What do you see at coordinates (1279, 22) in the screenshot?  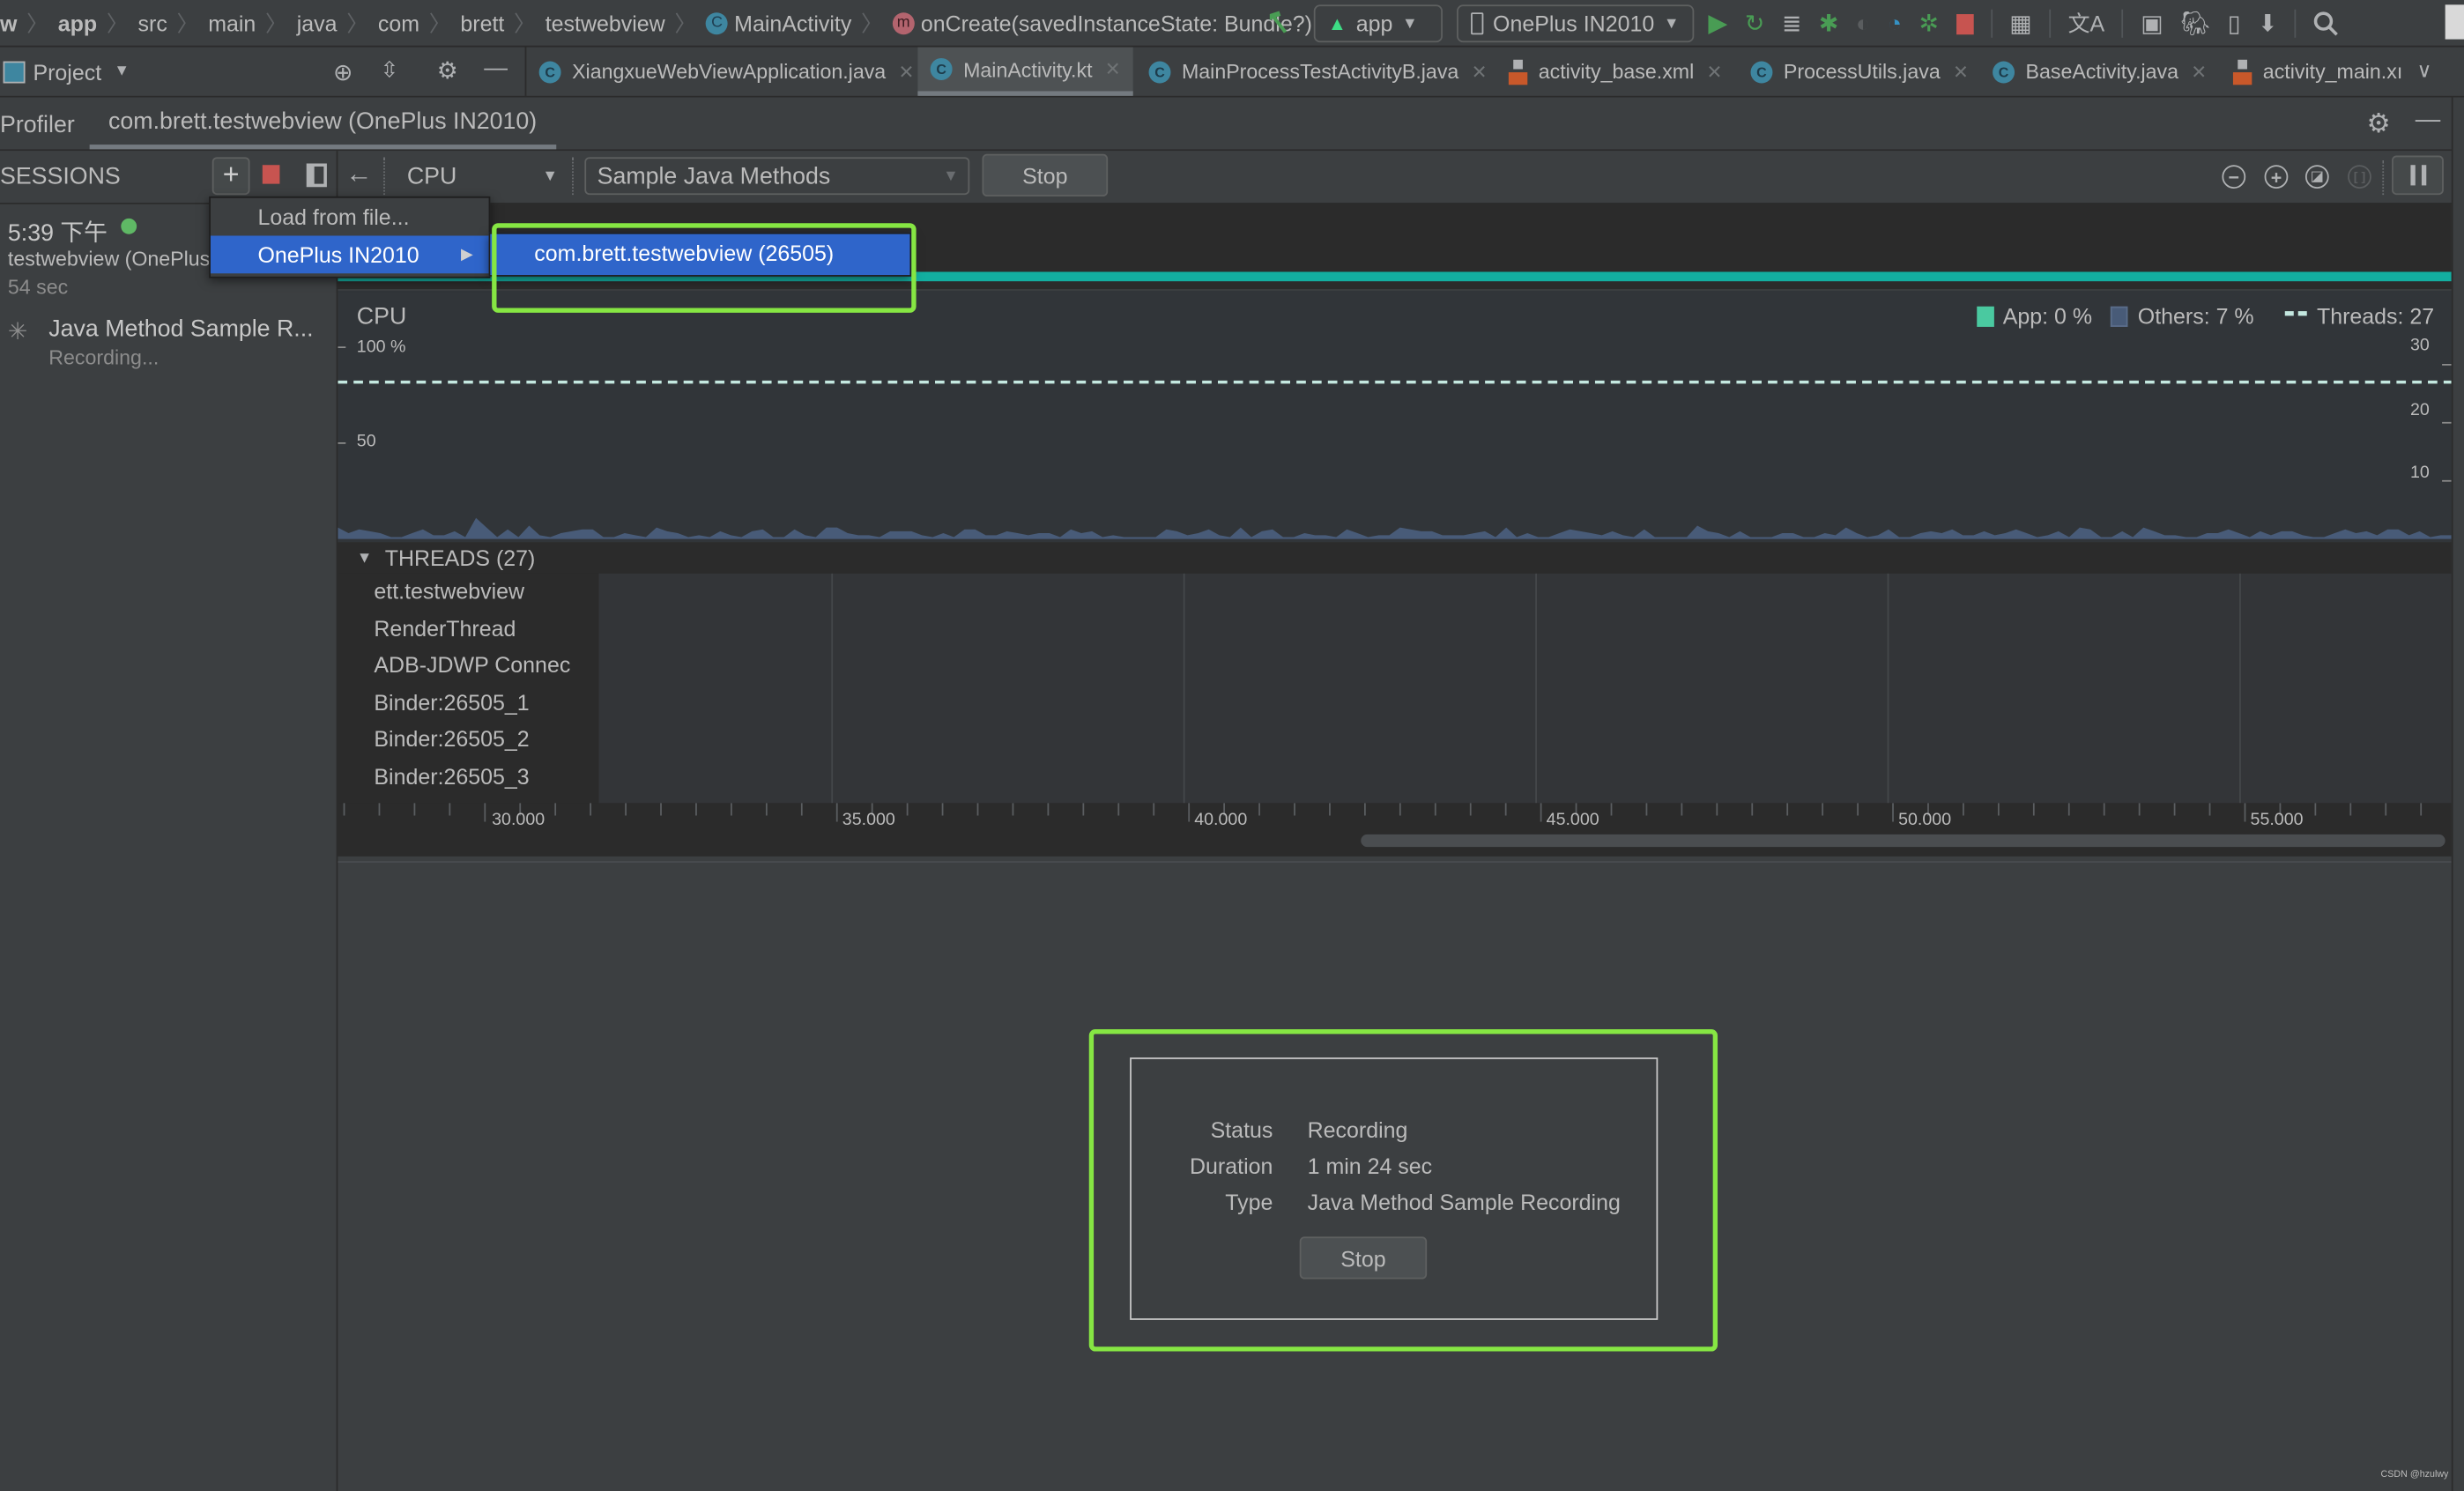 I see `build-hammer-icon` at bounding box center [1279, 22].